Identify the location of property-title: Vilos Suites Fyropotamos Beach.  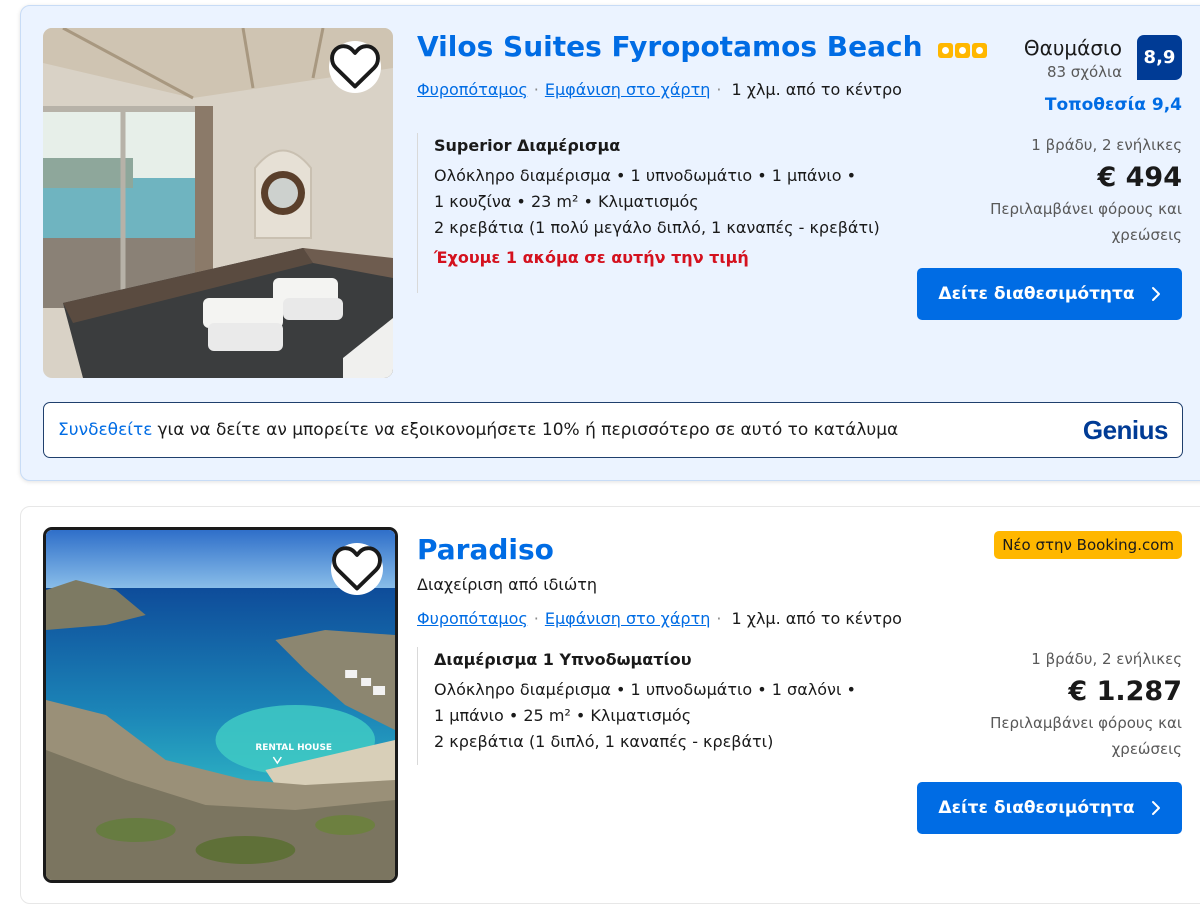
(703, 47).